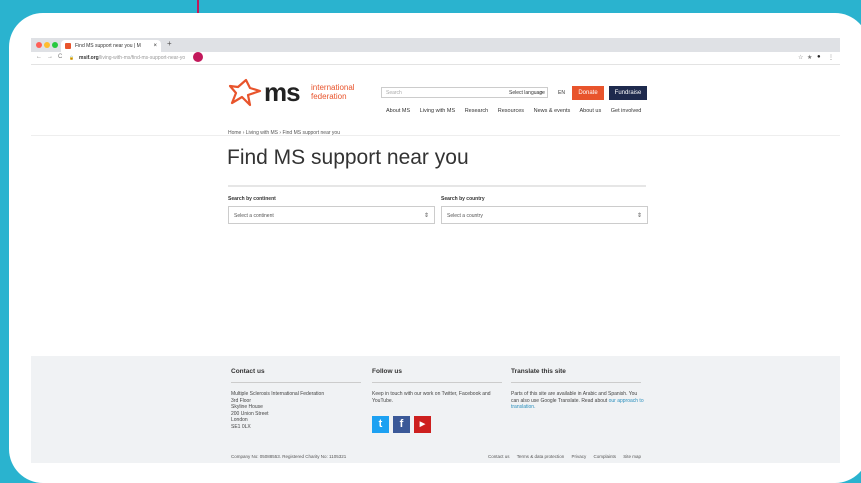 This screenshot has height=483, width=861. Describe the element at coordinates (71, 57) in the screenshot. I see `lock-icon: 🔒` at that location.